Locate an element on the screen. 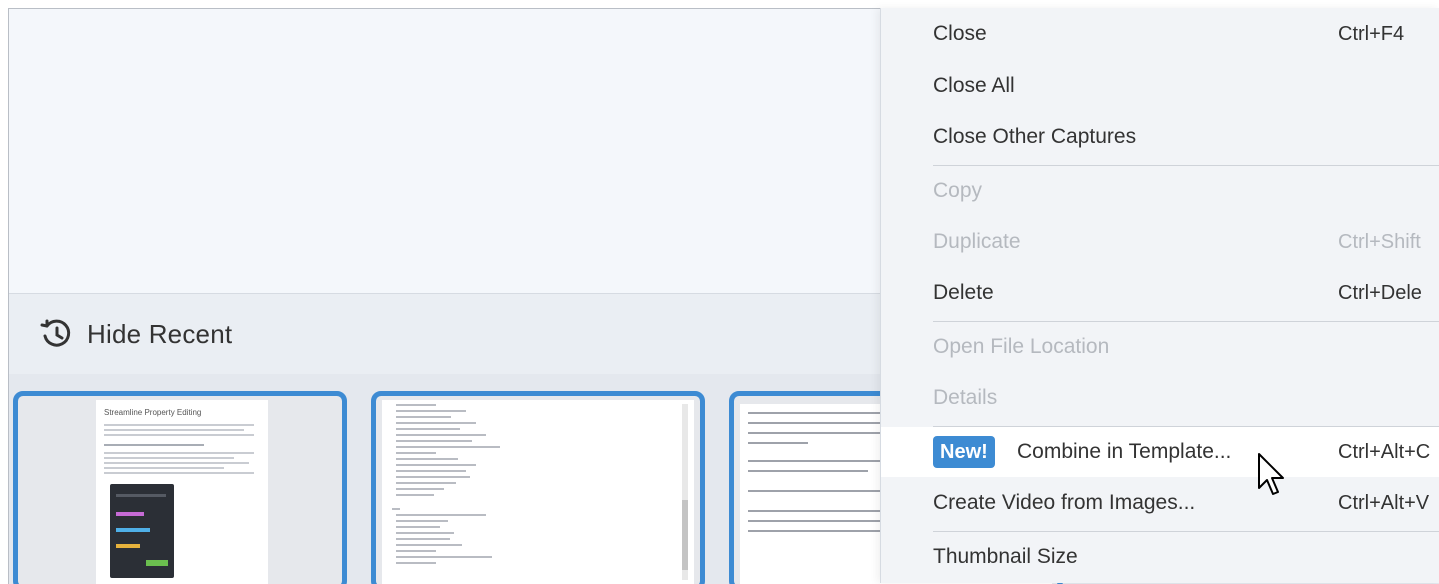 Image resolution: width=1439 pixels, height=584 pixels. hide-recent-button: Hide Recent is located at coordinates (135, 334).